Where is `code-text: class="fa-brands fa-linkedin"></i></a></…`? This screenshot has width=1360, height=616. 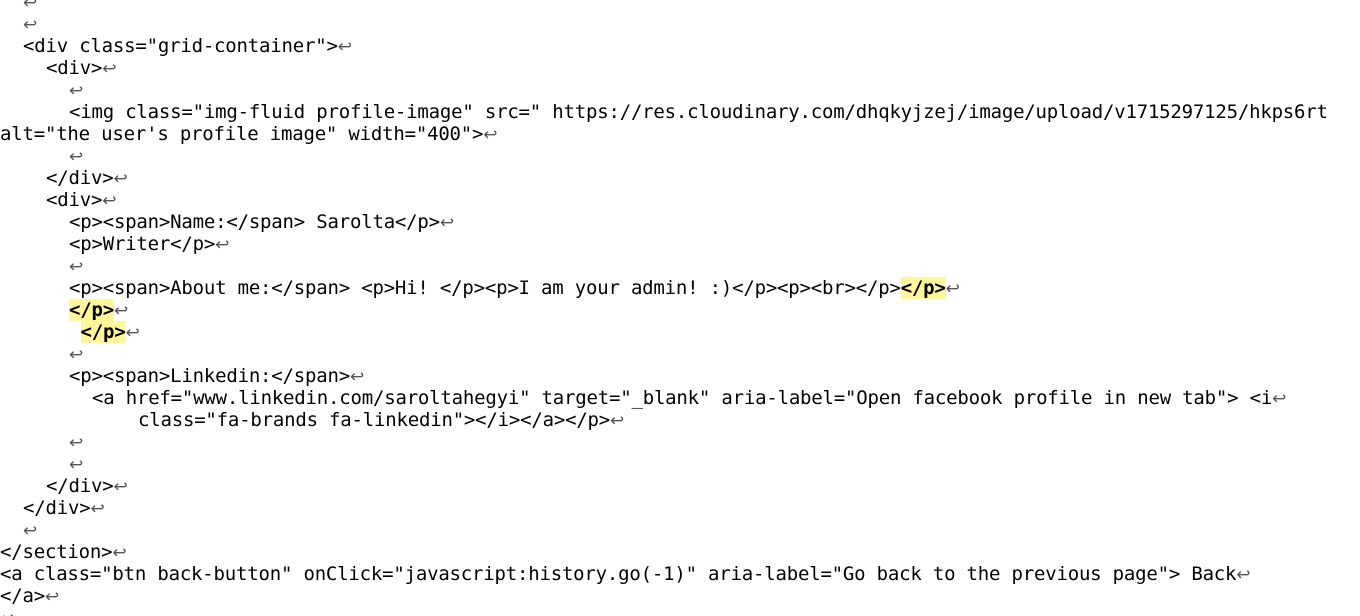 code-text: class="fa-brands fa-linkedin"></i></a></… is located at coordinates (374, 420).